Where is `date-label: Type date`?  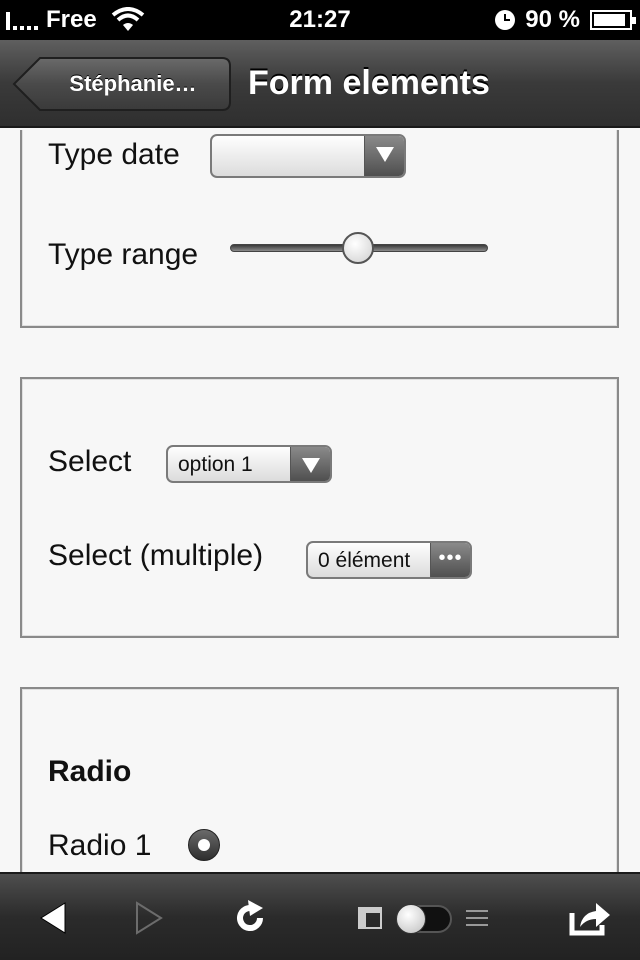 date-label: Type date is located at coordinates (114, 154).